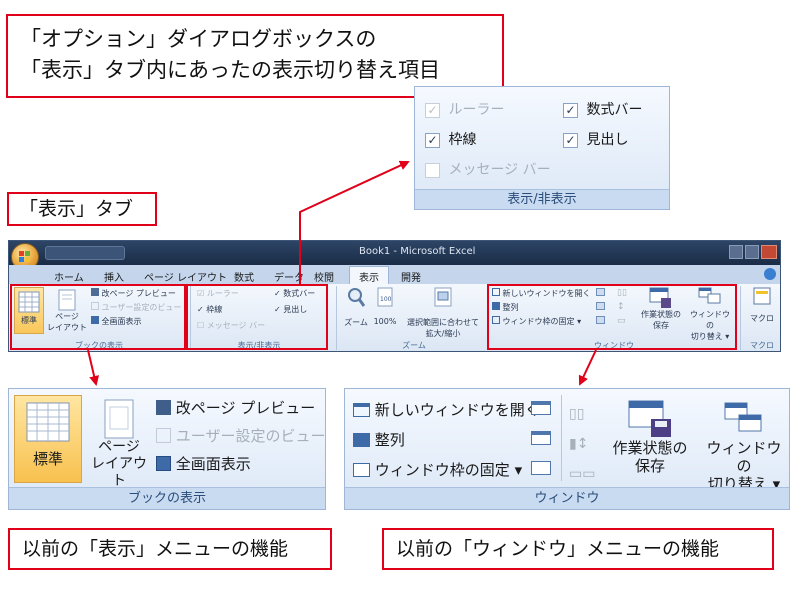 The width and height of the screenshot is (800, 600). Describe the element at coordinates (93, 367) in the screenshot. I see `arrow-book-view` at that location.